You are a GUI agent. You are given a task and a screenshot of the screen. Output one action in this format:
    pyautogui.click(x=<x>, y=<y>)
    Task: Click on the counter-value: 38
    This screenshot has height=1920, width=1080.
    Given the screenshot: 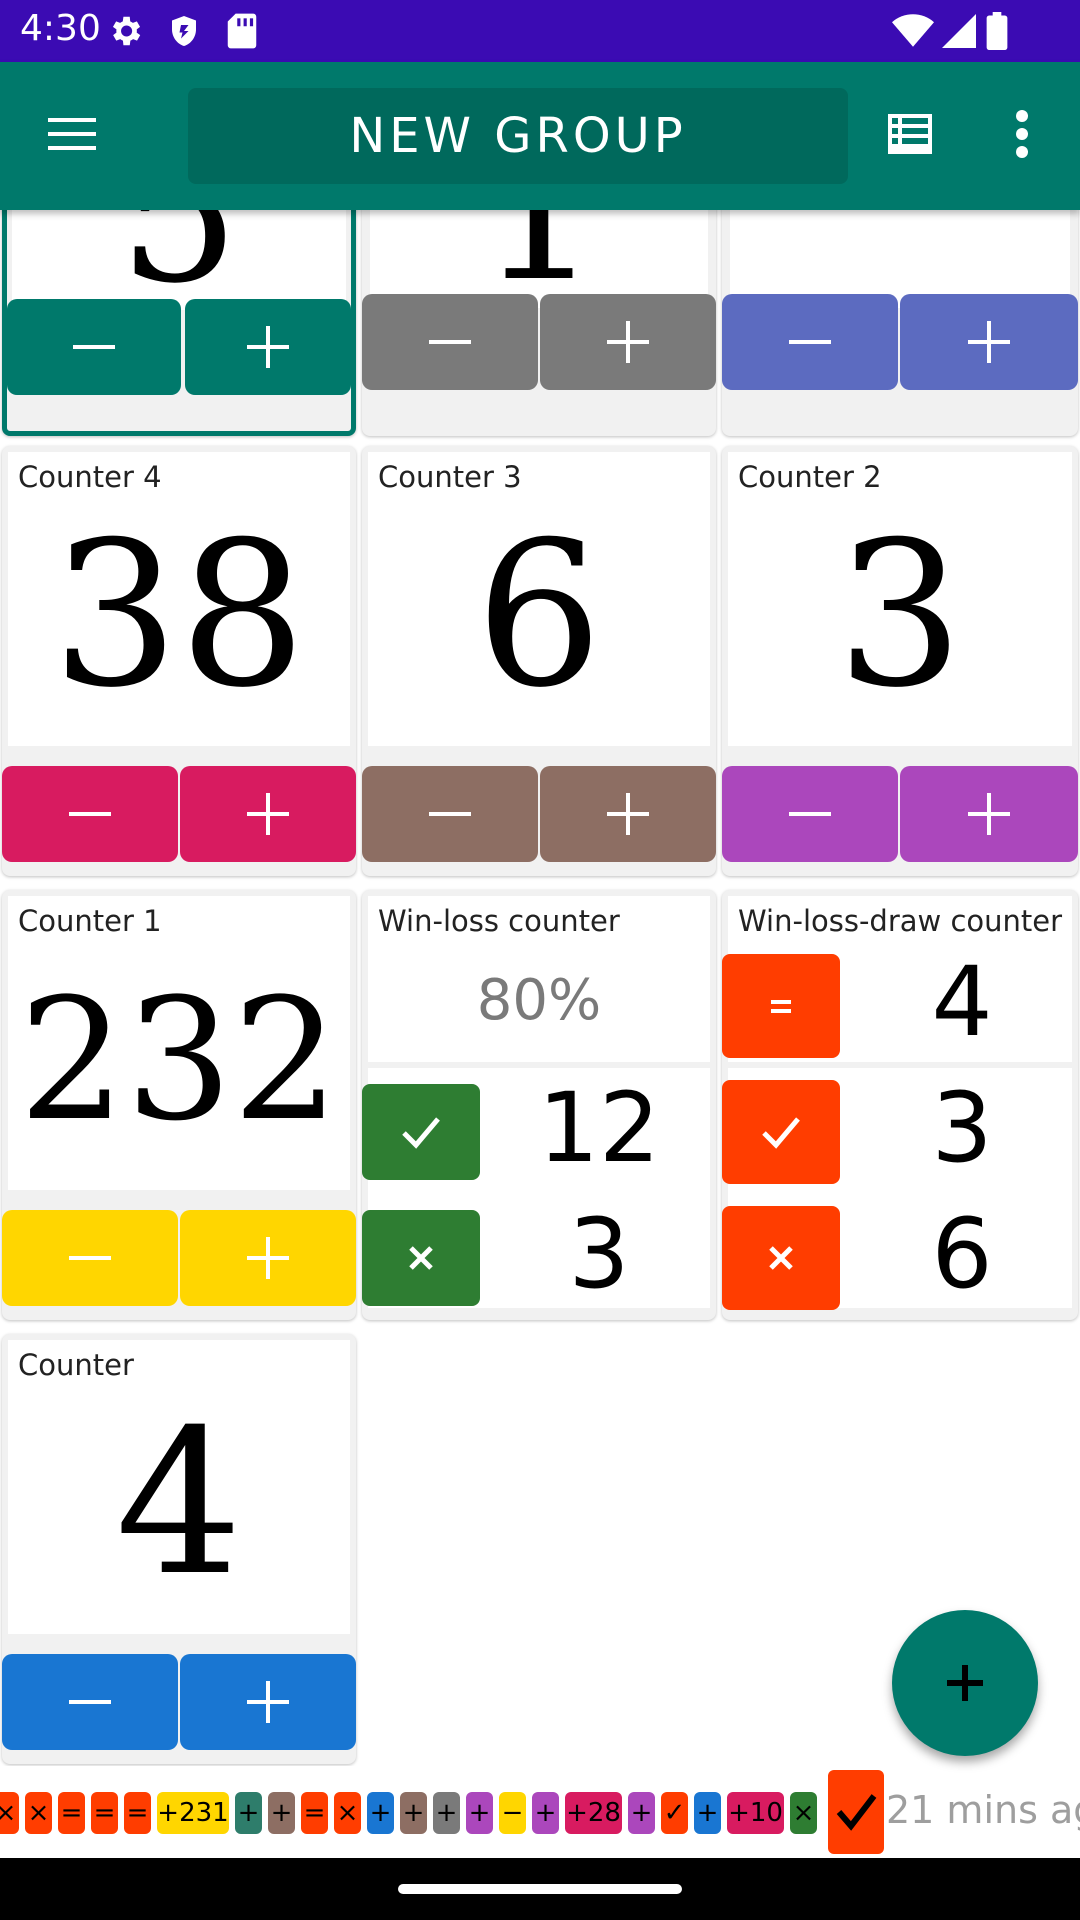 What is the action you would take?
    pyautogui.click(x=179, y=615)
    